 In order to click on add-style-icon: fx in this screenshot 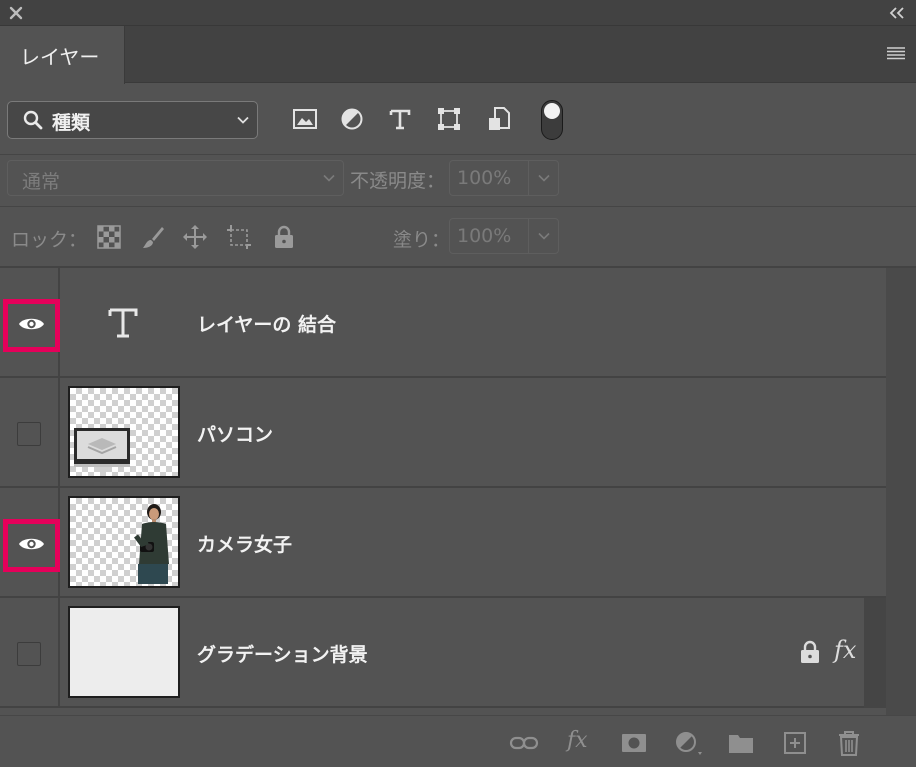, I will do `click(577, 740)`.